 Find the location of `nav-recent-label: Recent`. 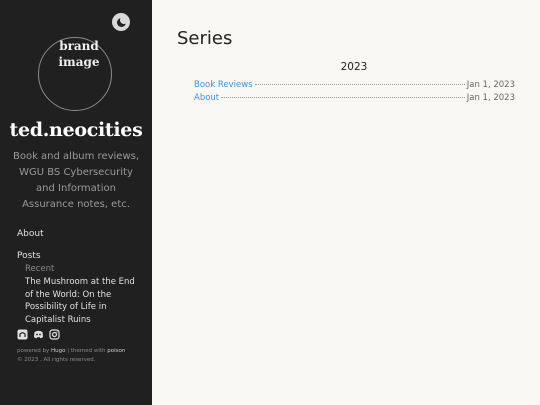

nav-recent-label: Recent is located at coordinates (40, 269).